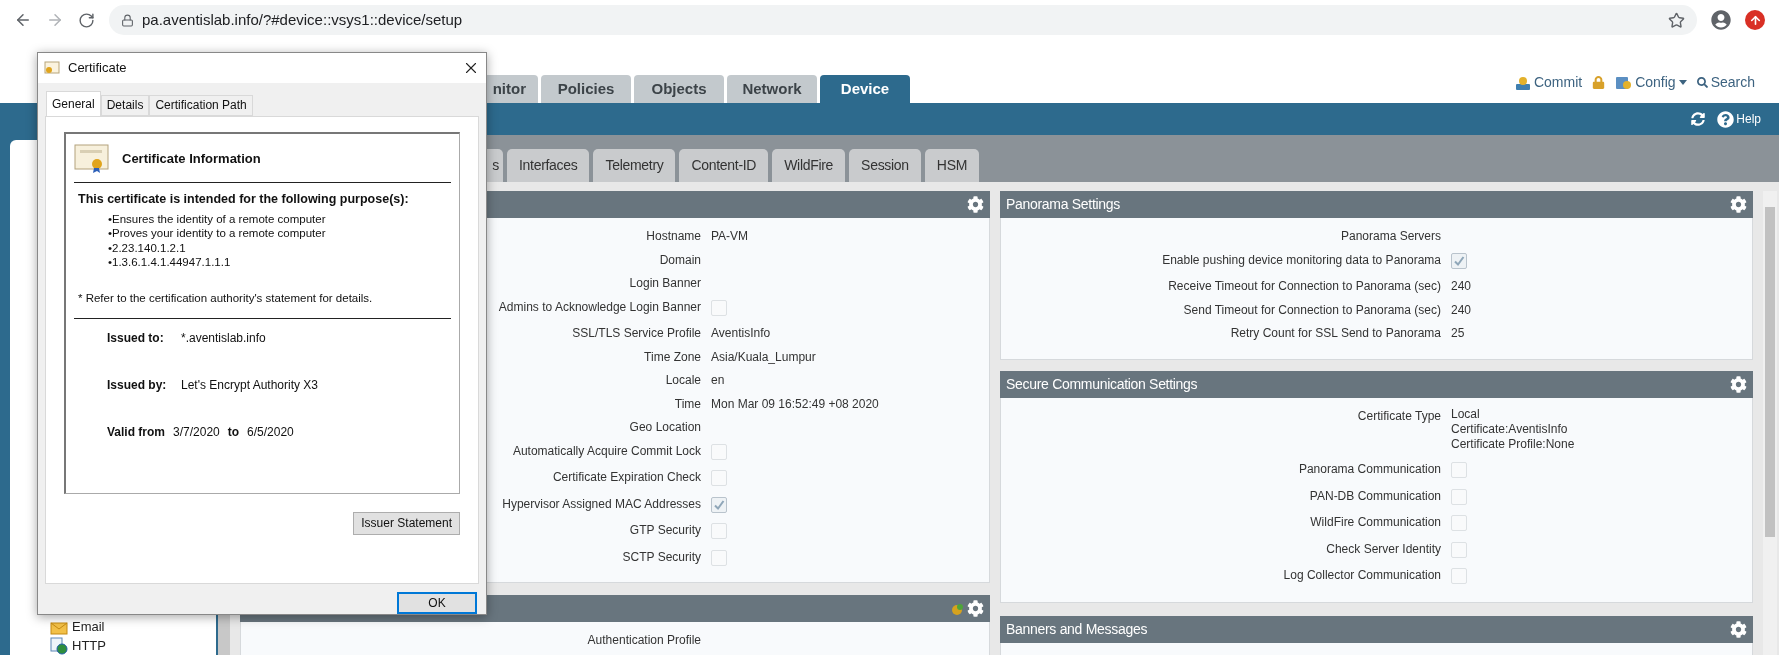  What do you see at coordinates (1383, 549) in the screenshot?
I see `field-label: Check Server Identity` at bounding box center [1383, 549].